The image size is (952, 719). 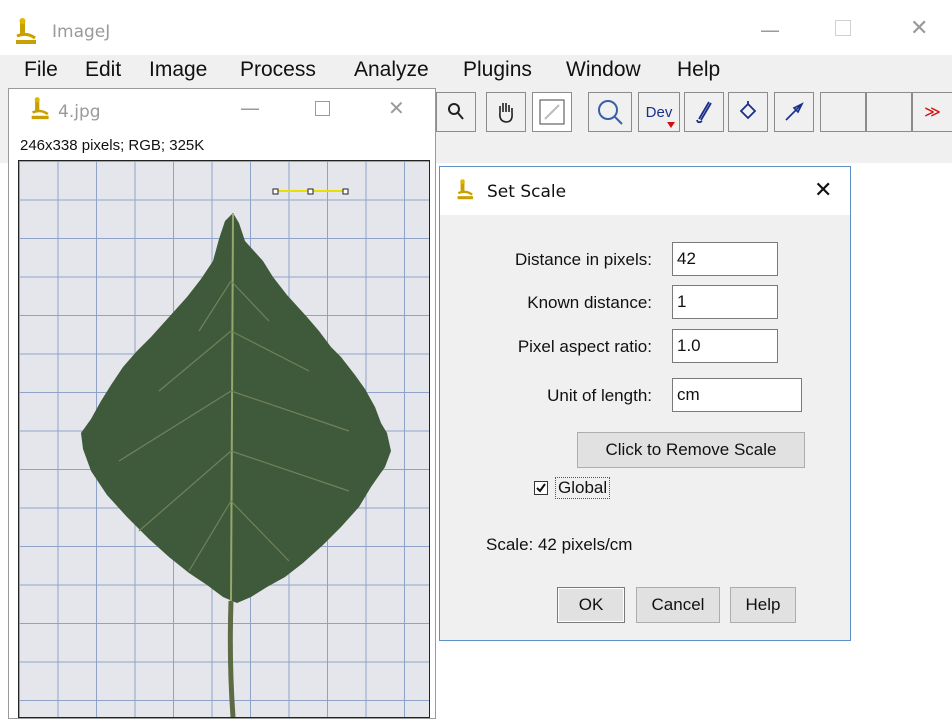 I want to click on menu-process: Process, so click(x=278, y=70).